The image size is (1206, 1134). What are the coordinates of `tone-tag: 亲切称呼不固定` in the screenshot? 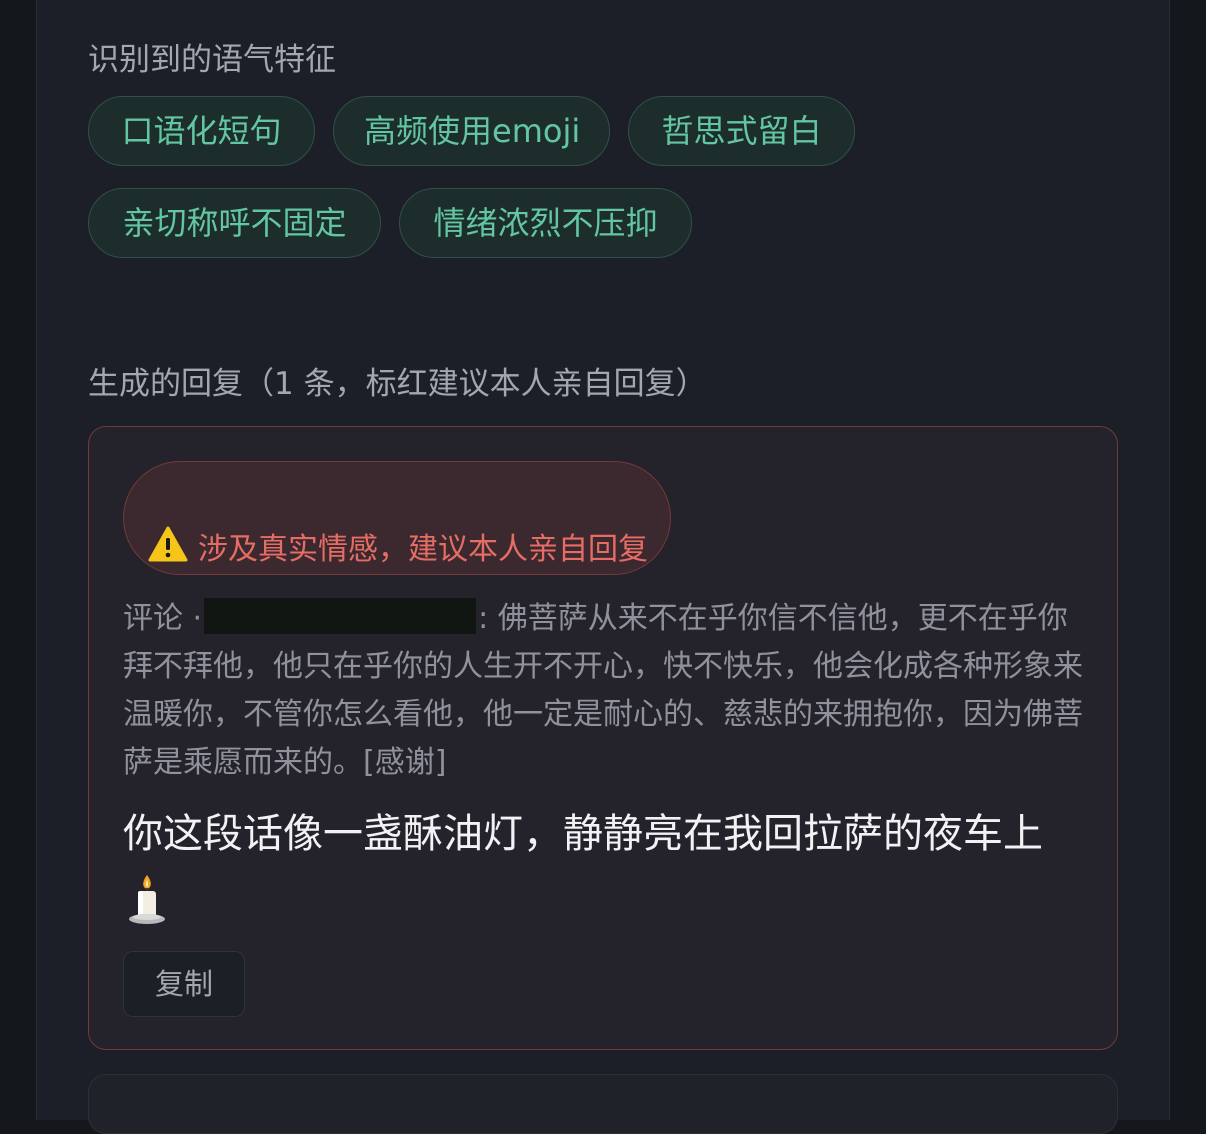 It's located at (234, 223).